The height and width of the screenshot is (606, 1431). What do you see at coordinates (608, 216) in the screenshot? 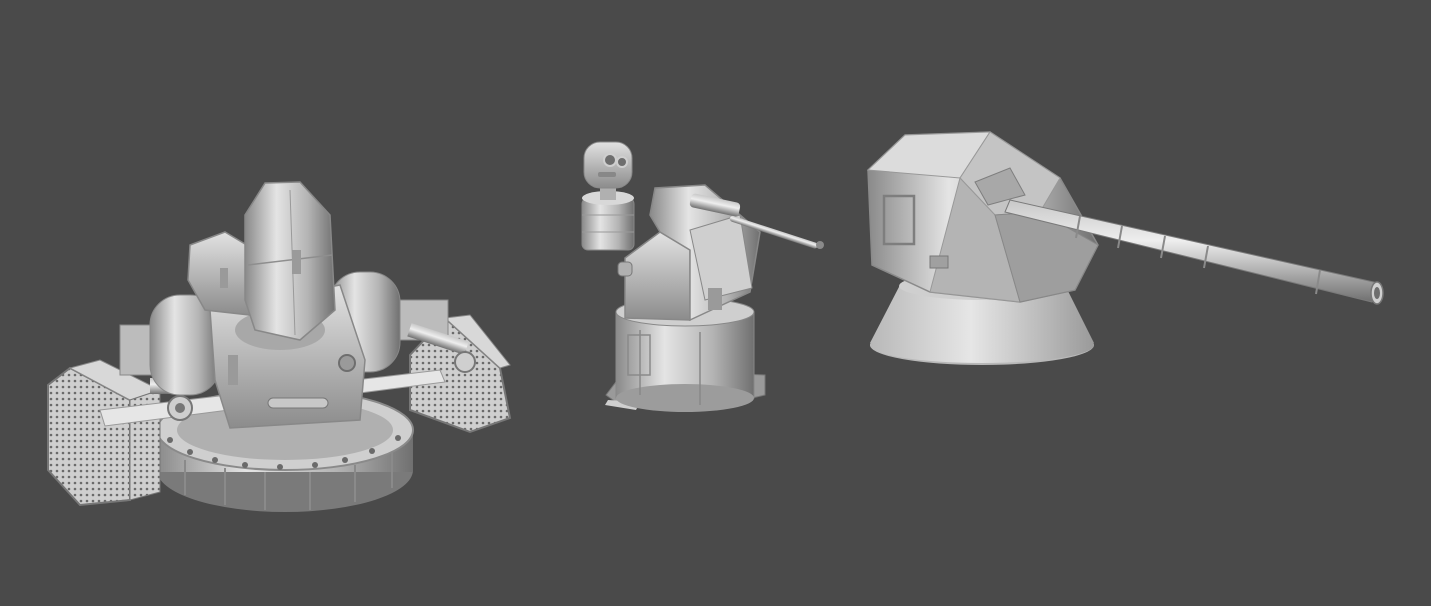
I see `rws-sensor-mast` at bounding box center [608, 216].